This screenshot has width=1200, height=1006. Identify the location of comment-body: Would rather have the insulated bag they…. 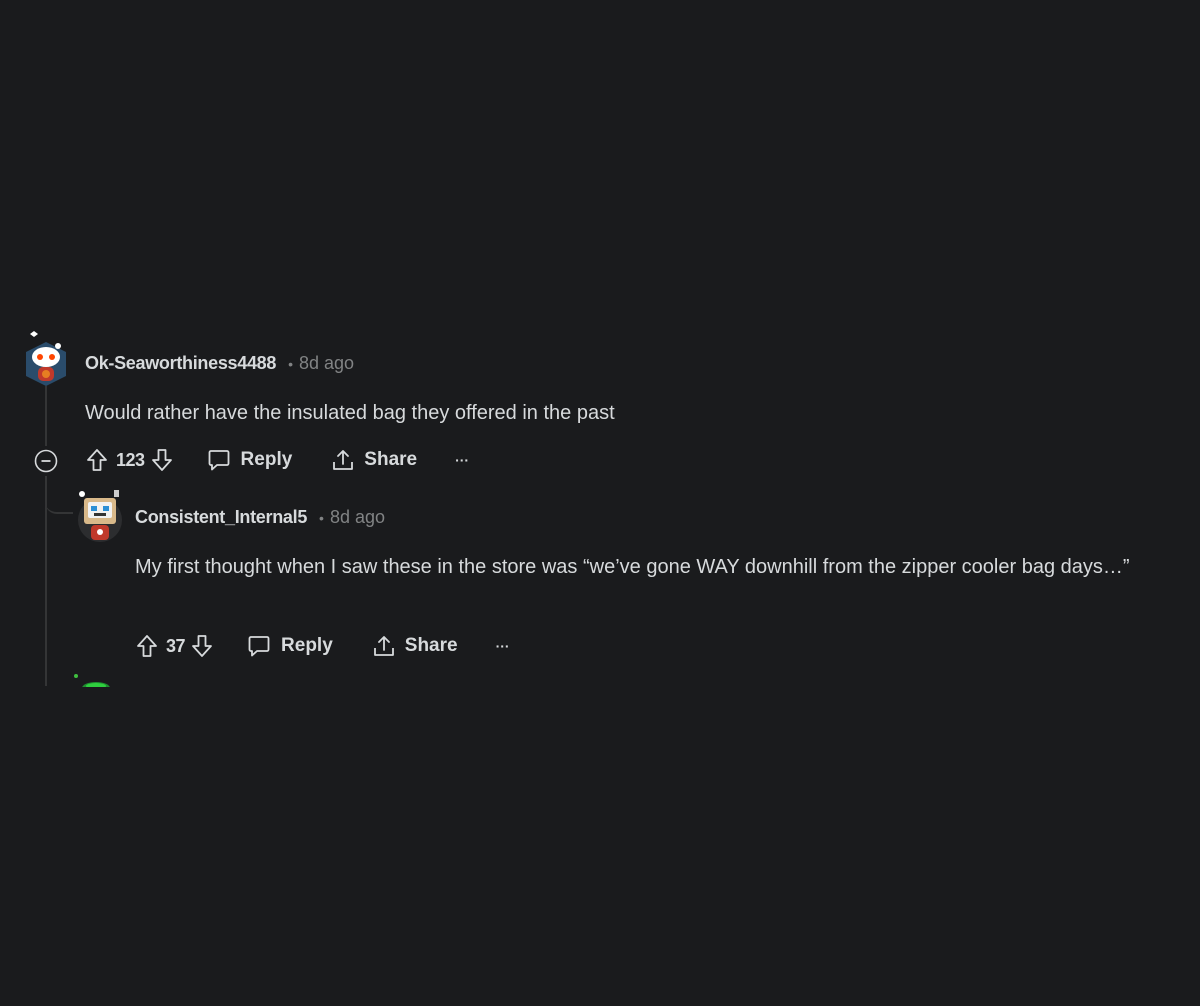
(350, 413).